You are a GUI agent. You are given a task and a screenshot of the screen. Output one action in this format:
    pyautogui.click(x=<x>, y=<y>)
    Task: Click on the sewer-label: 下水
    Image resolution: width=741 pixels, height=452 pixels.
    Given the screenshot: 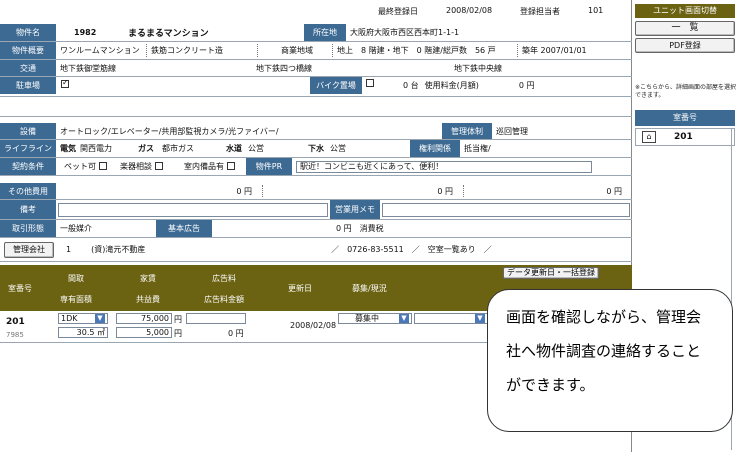 What is the action you would take?
    pyautogui.click(x=316, y=148)
    